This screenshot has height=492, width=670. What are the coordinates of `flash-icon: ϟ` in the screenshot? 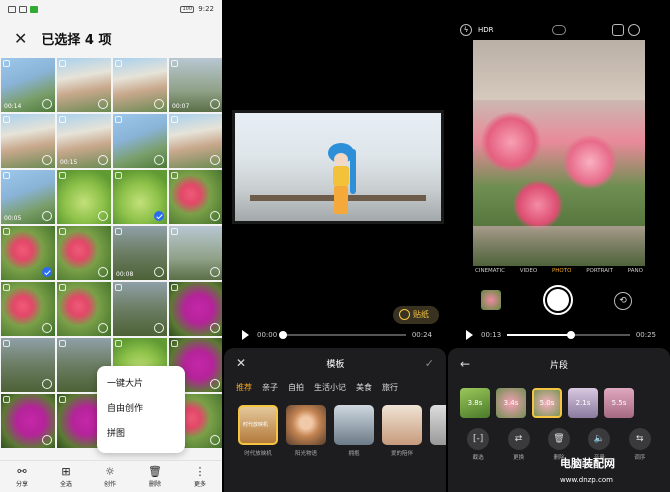 It's located at (466, 30).